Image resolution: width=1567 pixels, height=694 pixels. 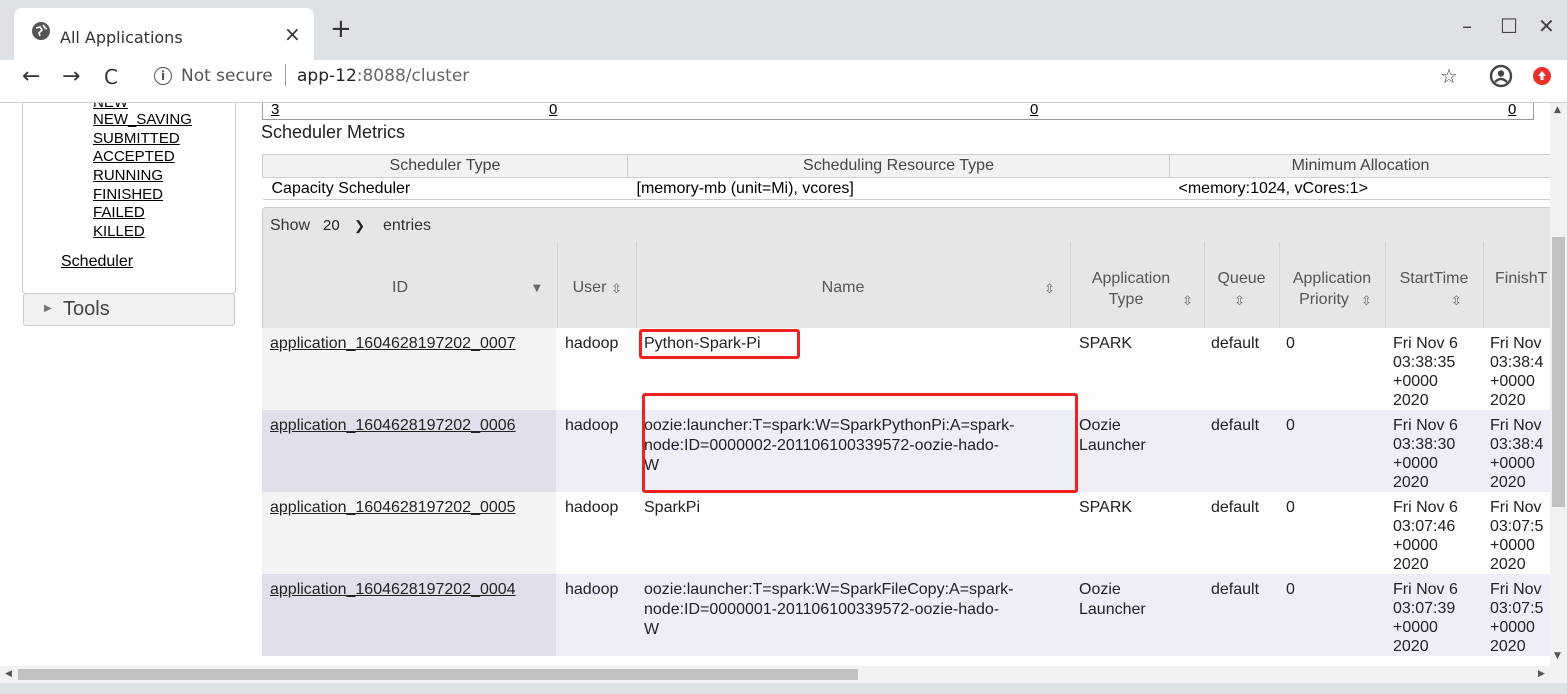 What do you see at coordinates (438, 674) in the screenshot?
I see `horizontal-scroll-thumb` at bounding box center [438, 674].